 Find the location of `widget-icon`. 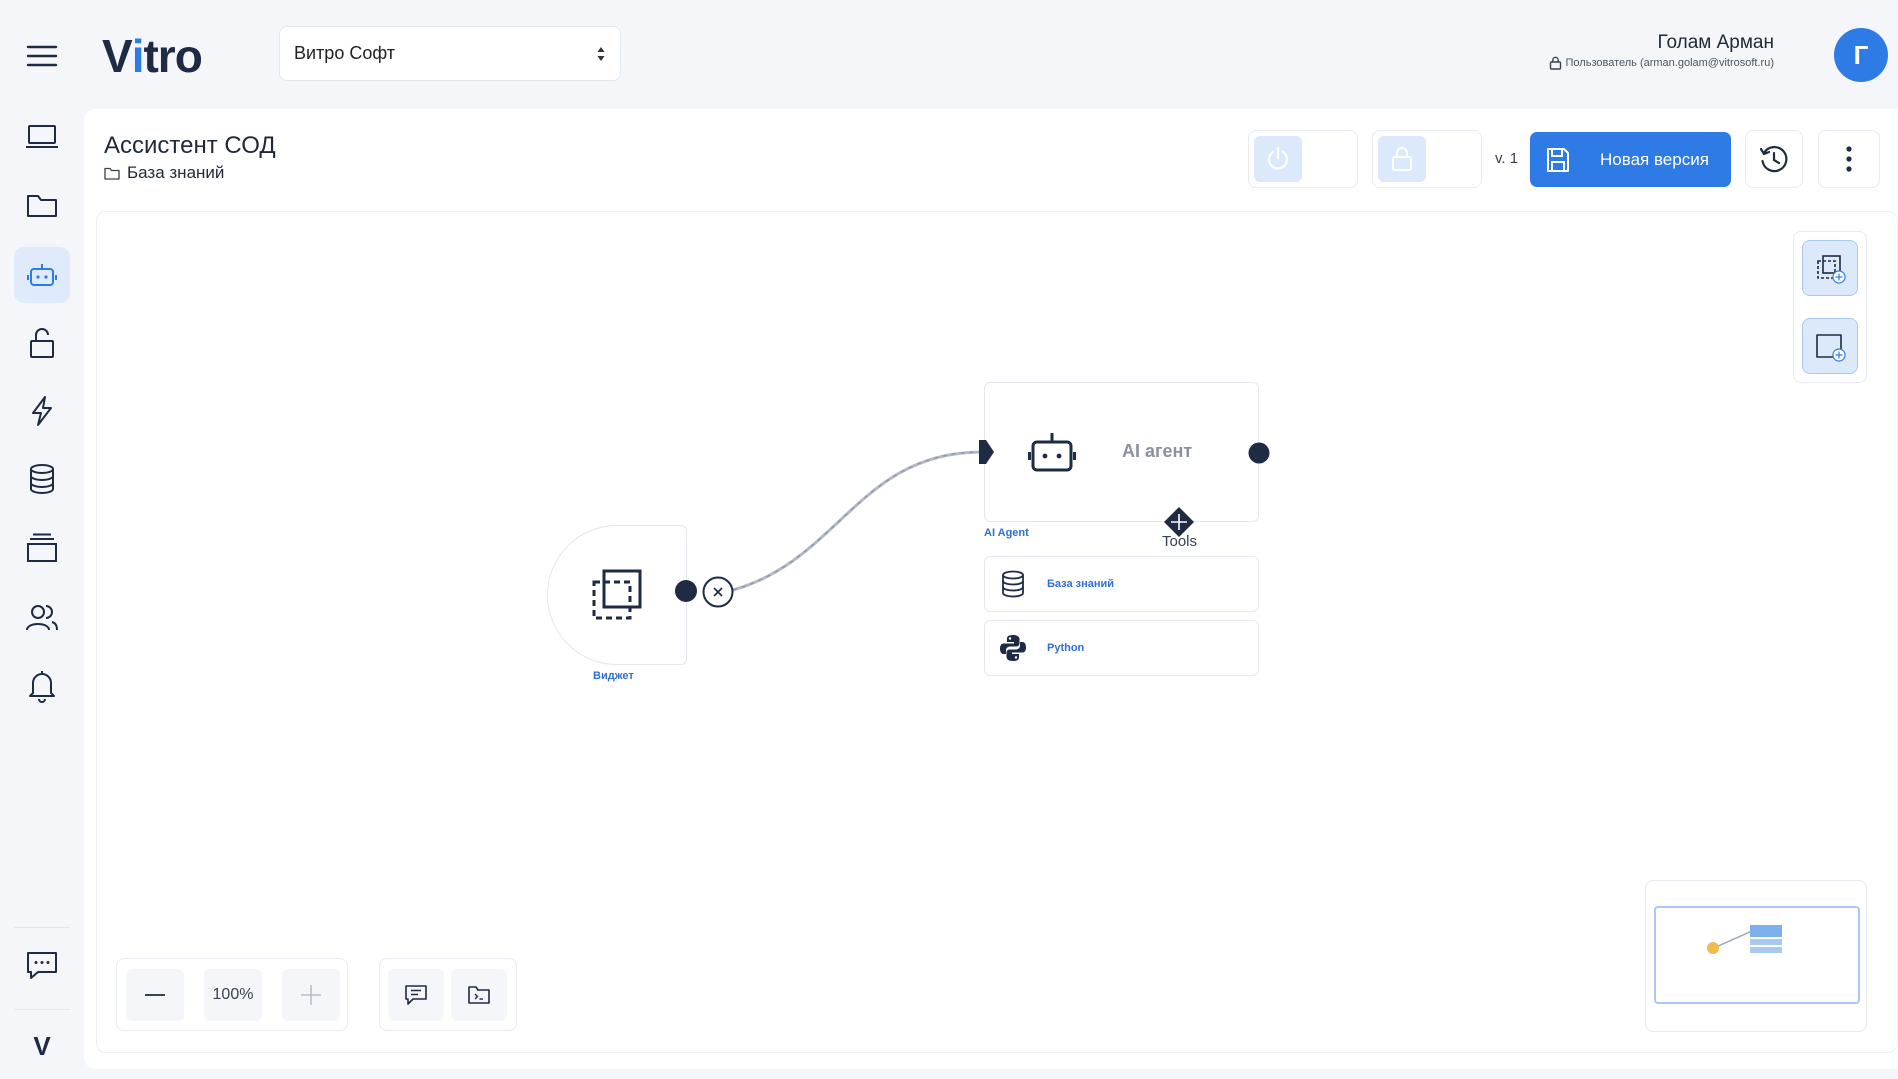

widget-icon is located at coordinates (617, 595).